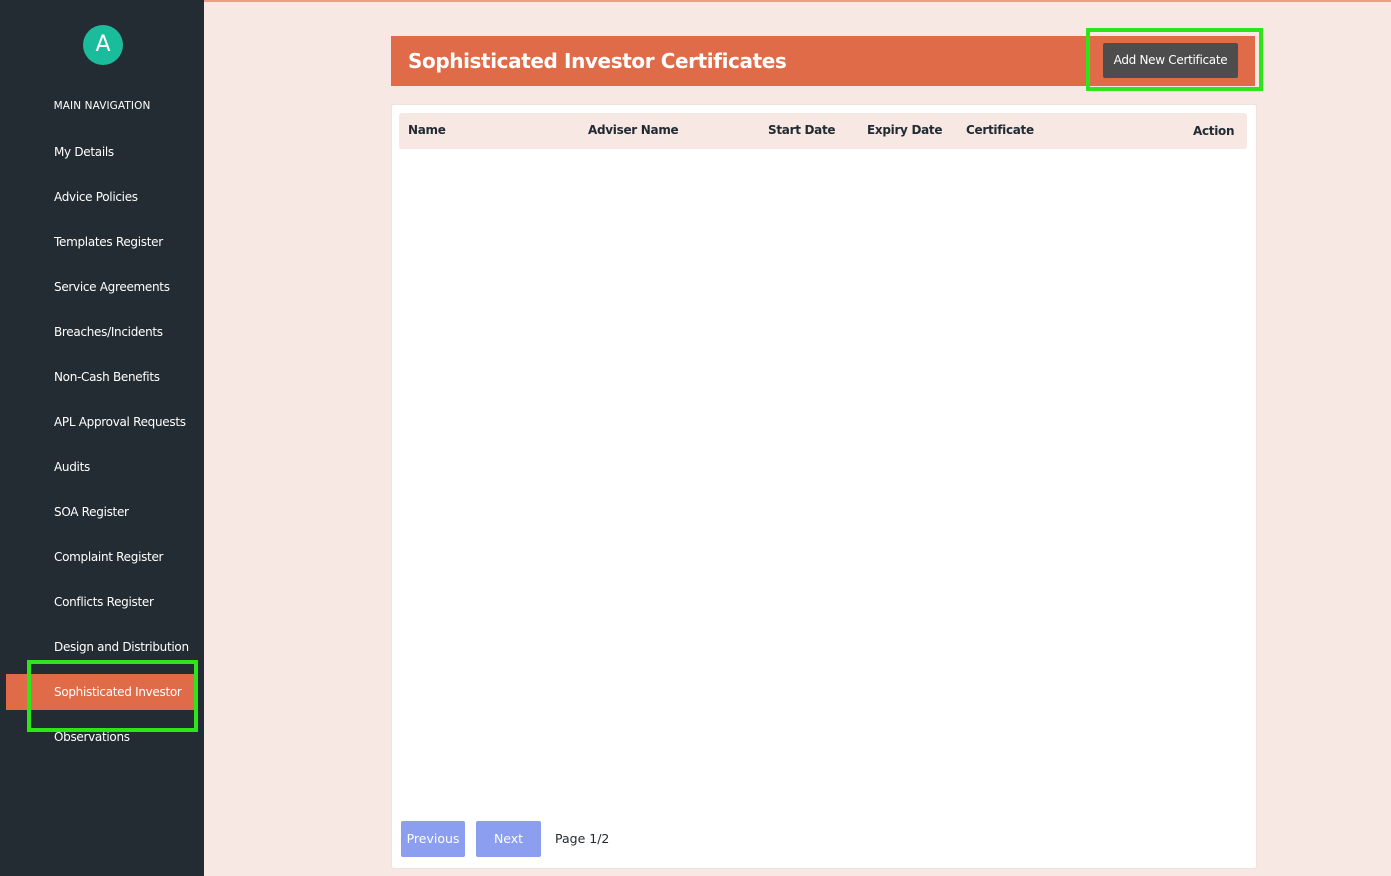 Image resolution: width=1391 pixels, height=876 pixels. I want to click on main-navigation-heading: MAIN NAVIGATION, so click(102, 106).